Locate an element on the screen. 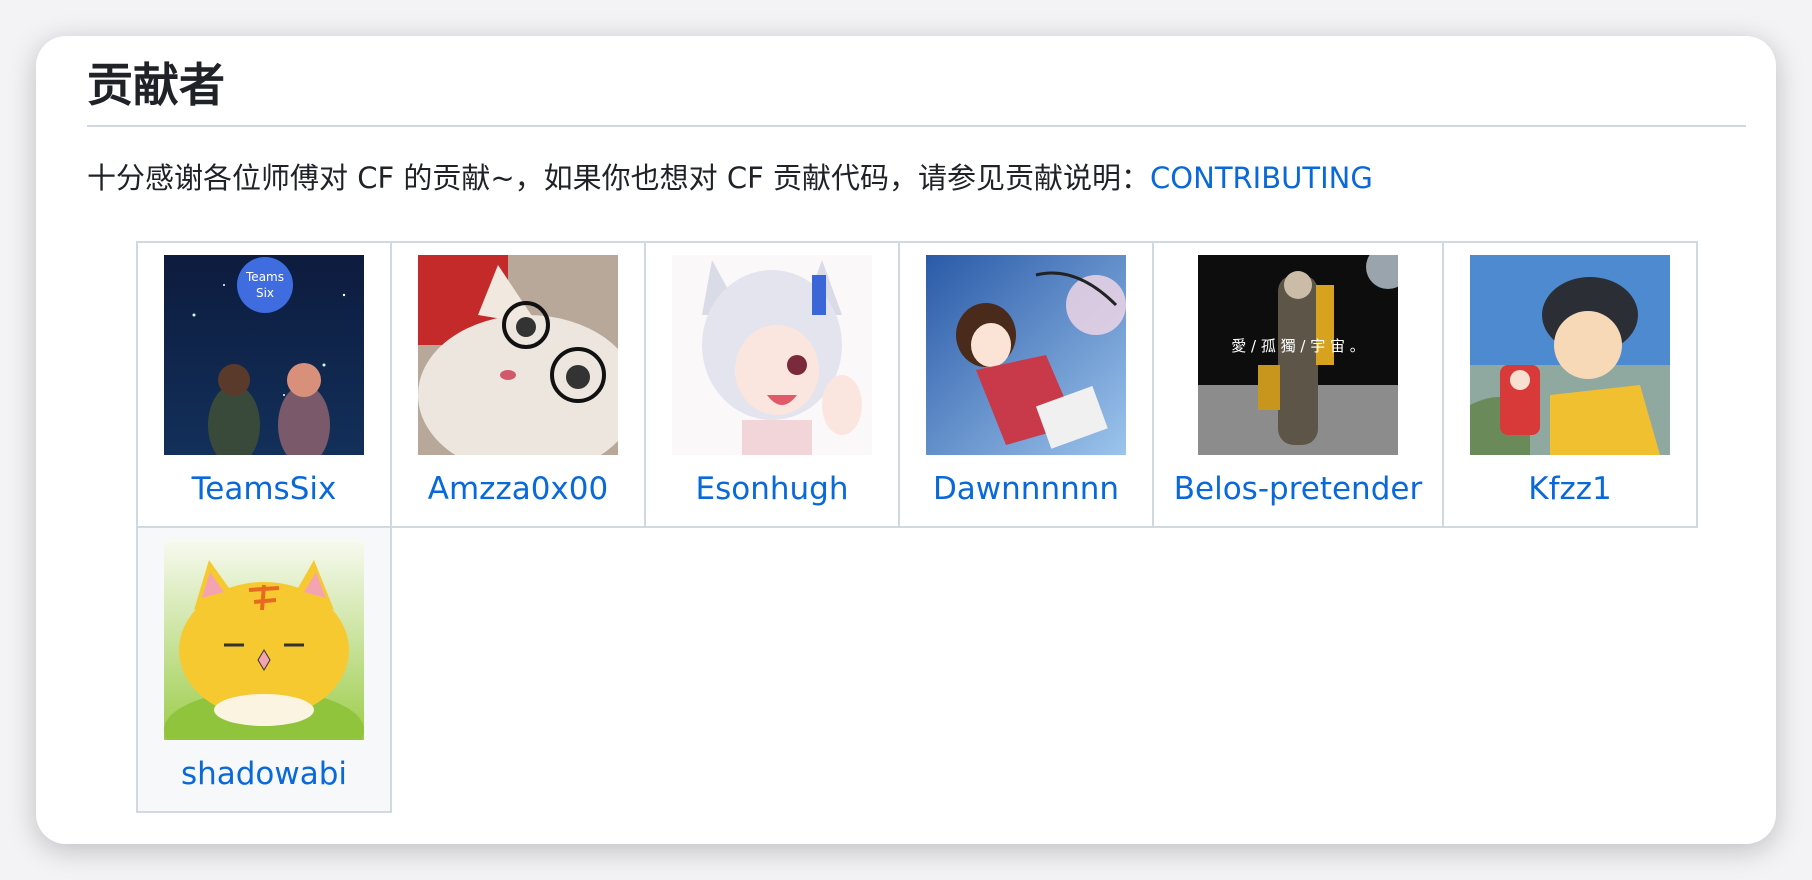  contributor-name-link: TeamsSix is located at coordinates (264, 489).